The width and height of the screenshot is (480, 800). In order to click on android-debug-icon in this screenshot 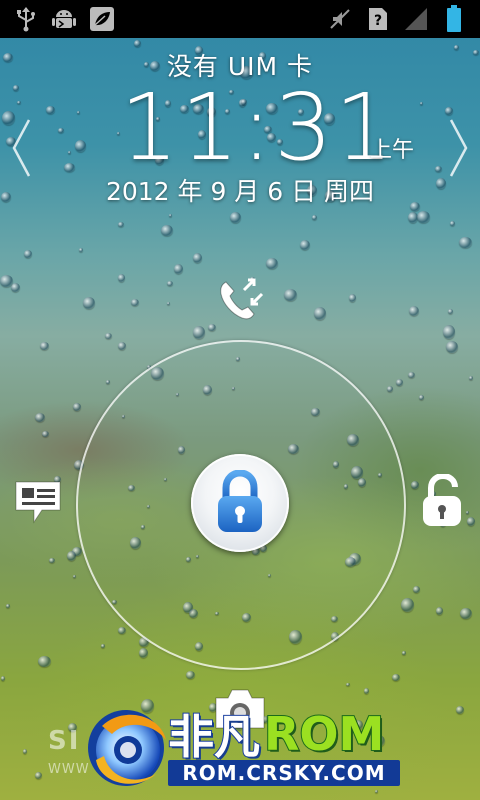, I will do `click(64, 19)`.